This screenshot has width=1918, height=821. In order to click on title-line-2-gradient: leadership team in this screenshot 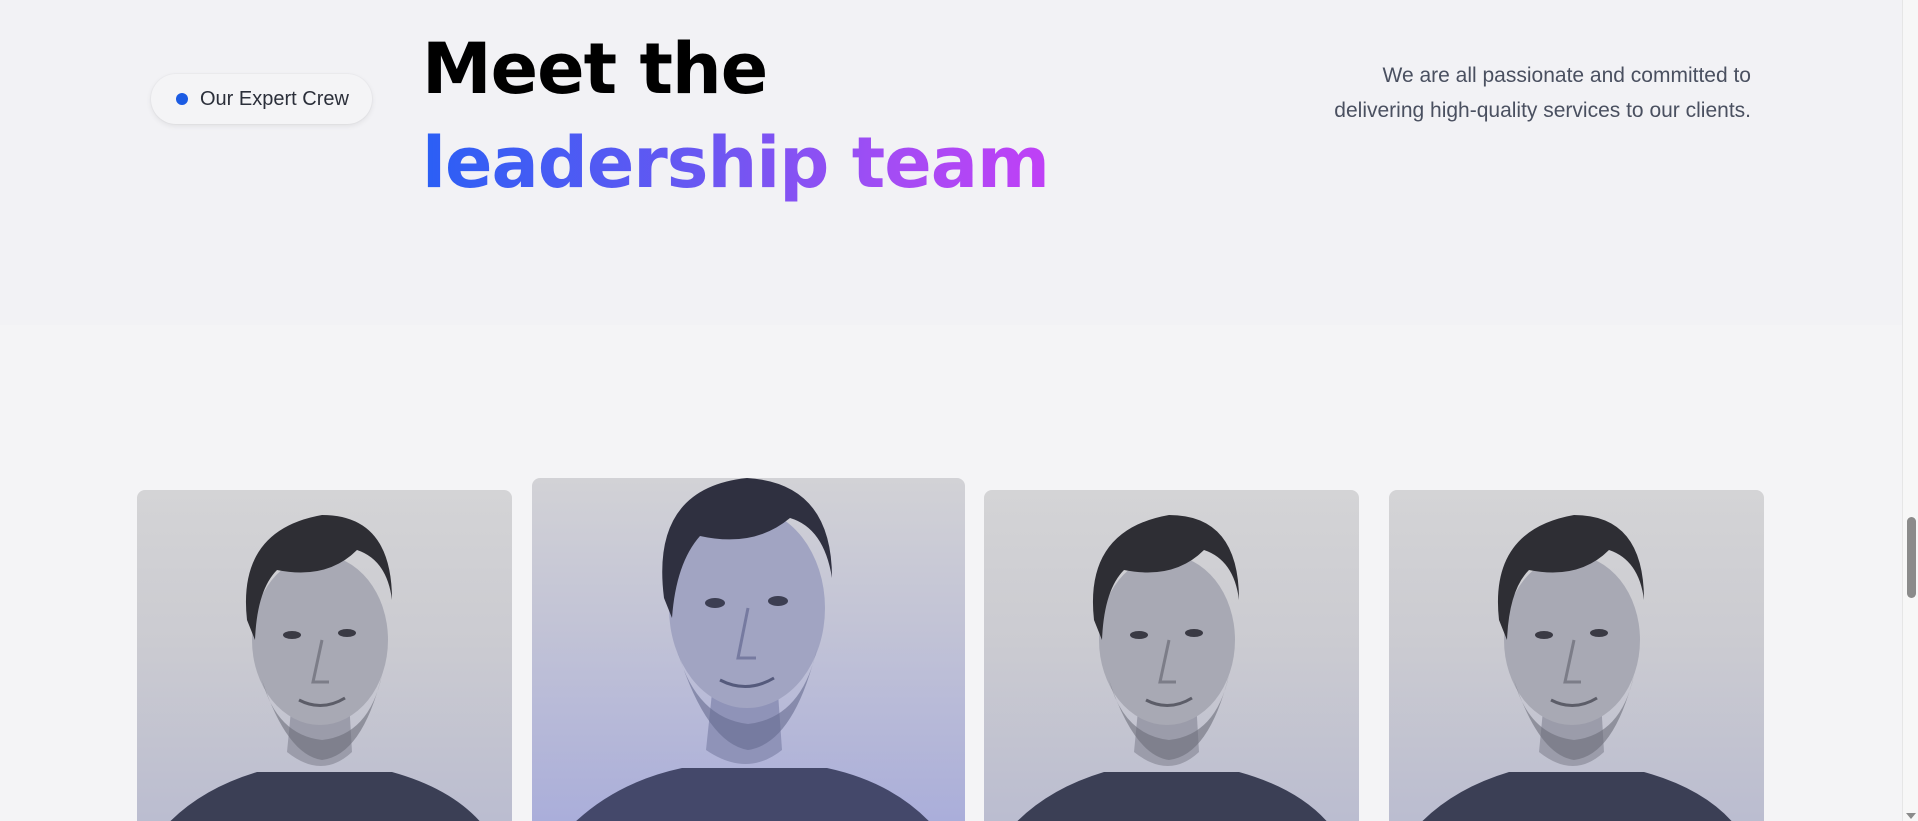, I will do `click(736, 163)`.